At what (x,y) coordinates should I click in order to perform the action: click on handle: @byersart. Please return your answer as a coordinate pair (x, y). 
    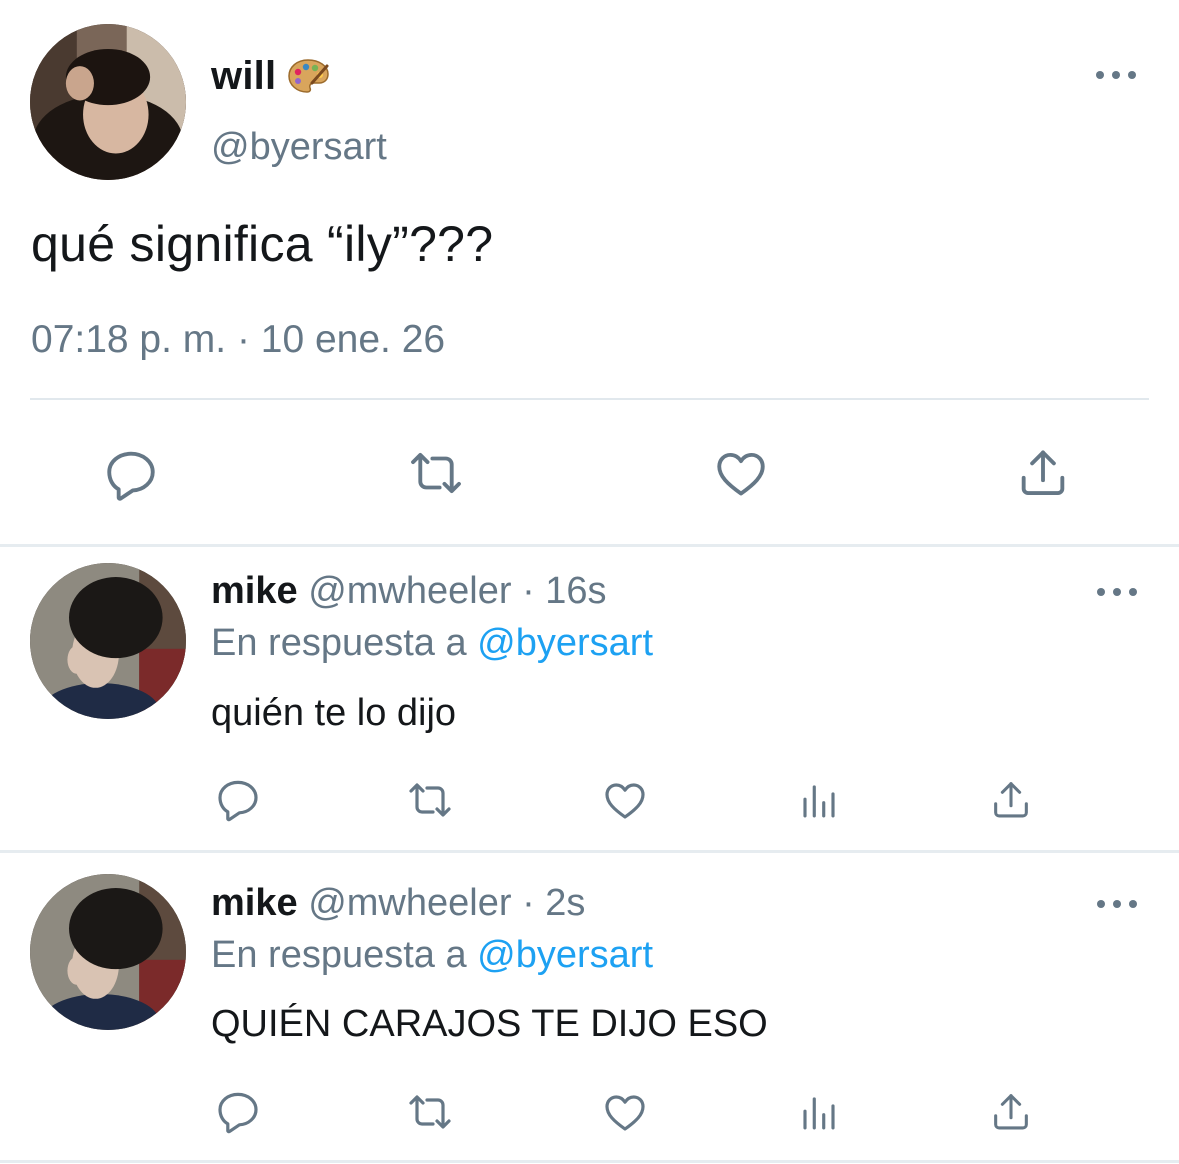
    Looking at the image, I should click on (299, 147).